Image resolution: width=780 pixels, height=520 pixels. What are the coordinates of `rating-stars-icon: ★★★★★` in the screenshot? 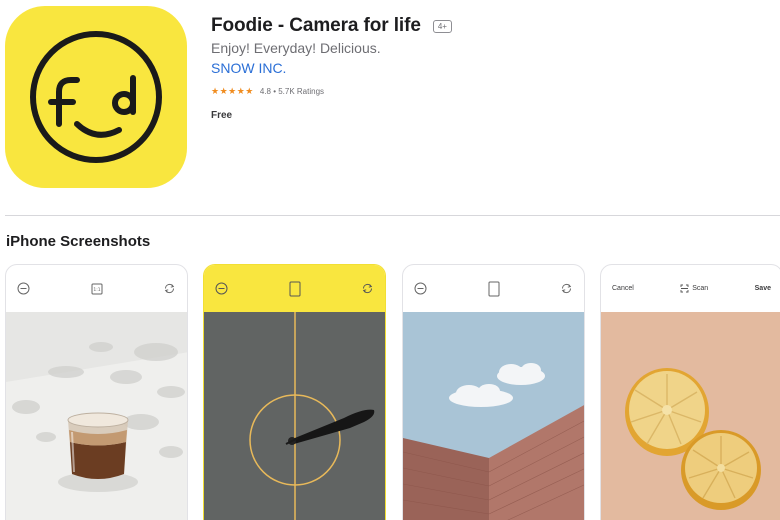 It's located at (232, 91).